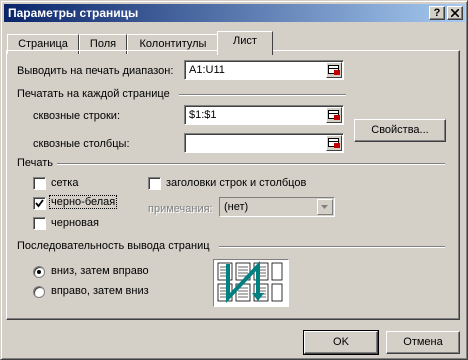 This screenshot has width=468, height=360. Describe the element at coordinates (277, 207) in the screenshot. I see `comments-select: (нет)` at that location.